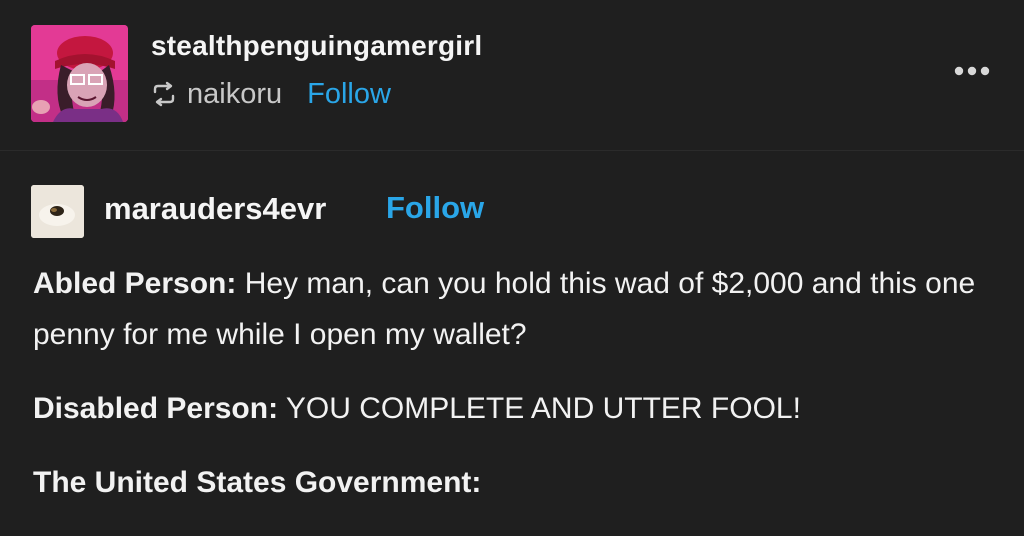 The height and width of the screenshot is (536, 1024). What do you see at coordinates (512, 150) in the screenshot?
I see `header-divider` at bounding box center [512, 150].